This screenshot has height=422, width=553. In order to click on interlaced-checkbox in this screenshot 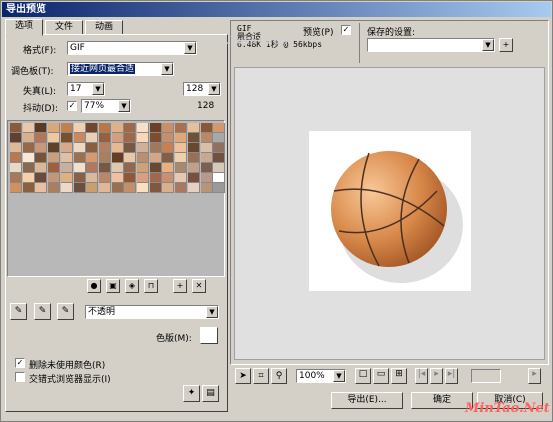, I will do `click(20, 377)`.